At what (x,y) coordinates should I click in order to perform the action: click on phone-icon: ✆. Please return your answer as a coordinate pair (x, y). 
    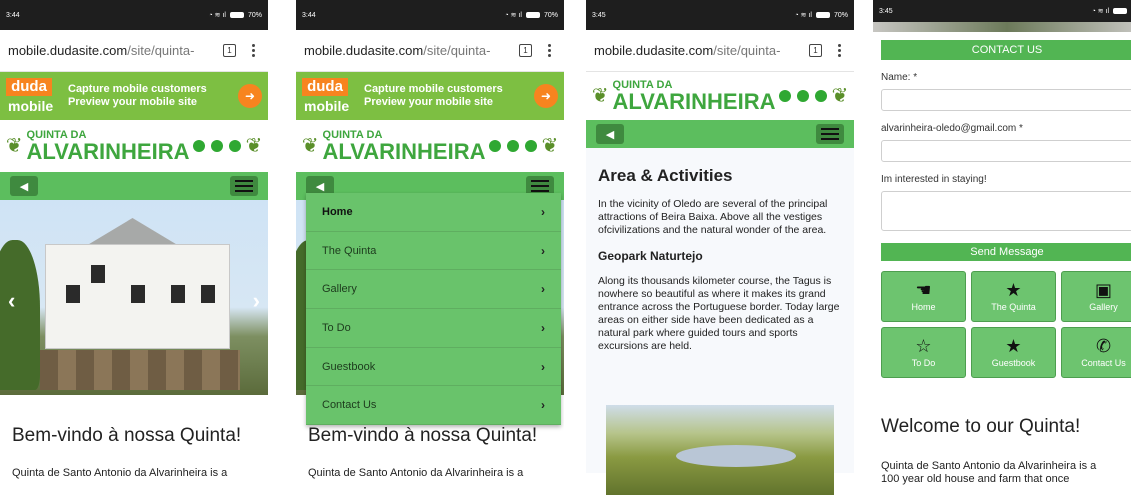
    Looking at the image, I should click on (1103, 346).